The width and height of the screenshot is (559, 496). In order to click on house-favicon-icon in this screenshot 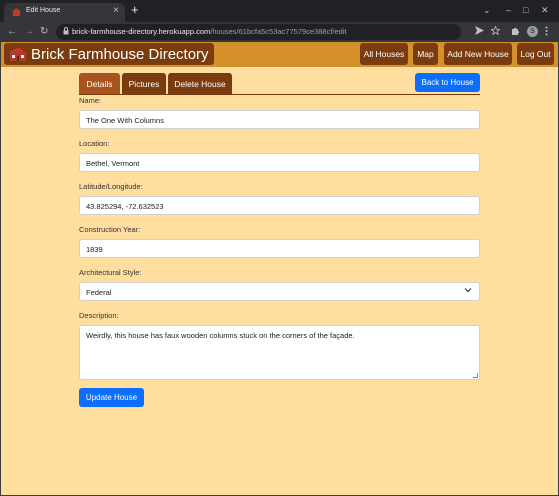, I will do `click(16, 12)`.